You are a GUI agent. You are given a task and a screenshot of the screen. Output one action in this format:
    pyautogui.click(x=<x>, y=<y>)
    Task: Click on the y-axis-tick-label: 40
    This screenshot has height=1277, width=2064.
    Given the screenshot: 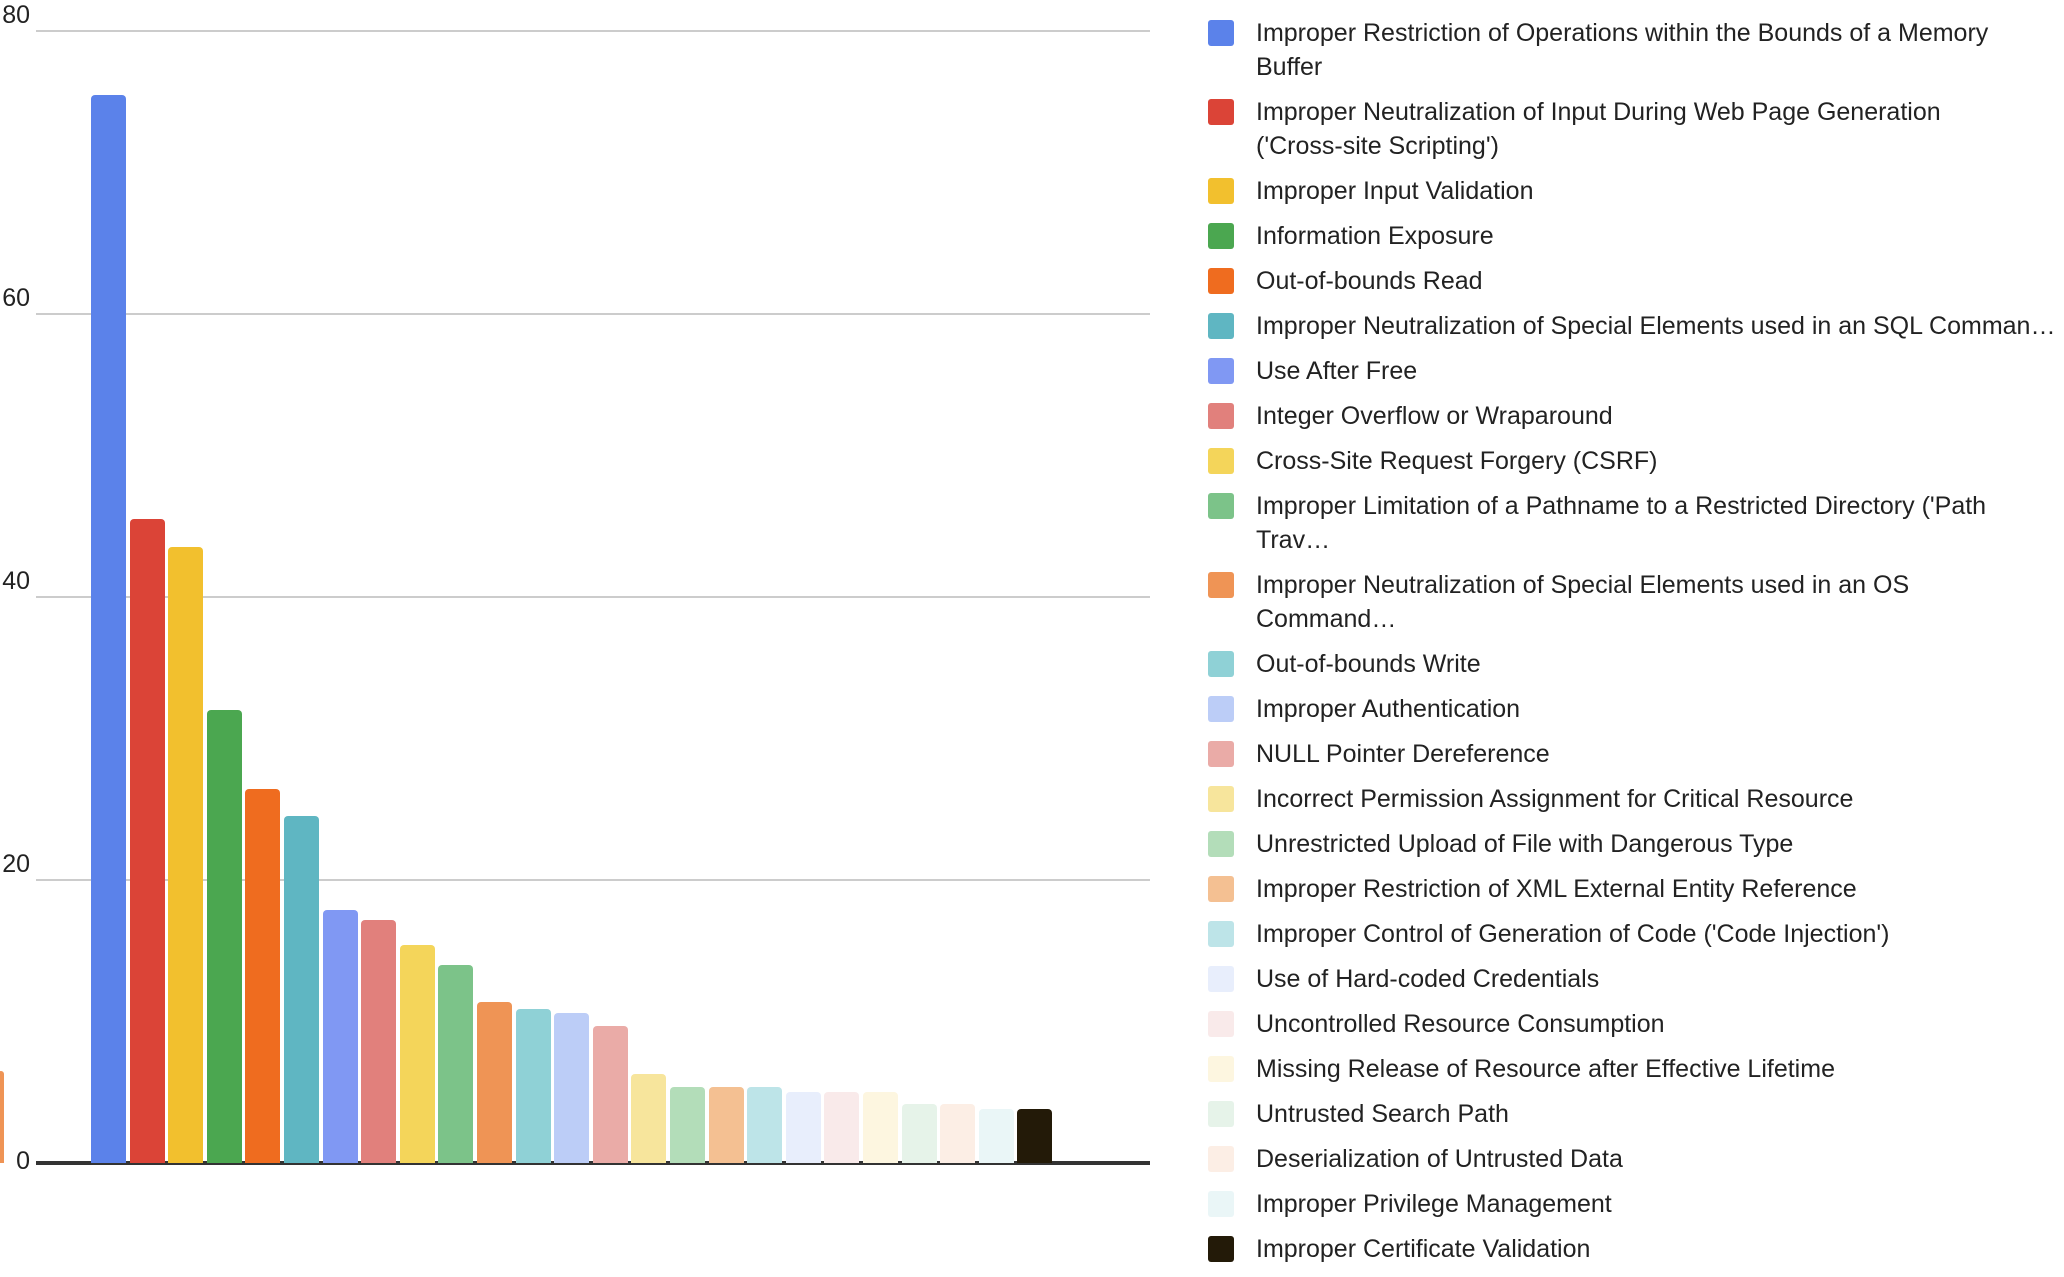 What is the action you would take?
    pyautogui.click(x=16, y=581)
    